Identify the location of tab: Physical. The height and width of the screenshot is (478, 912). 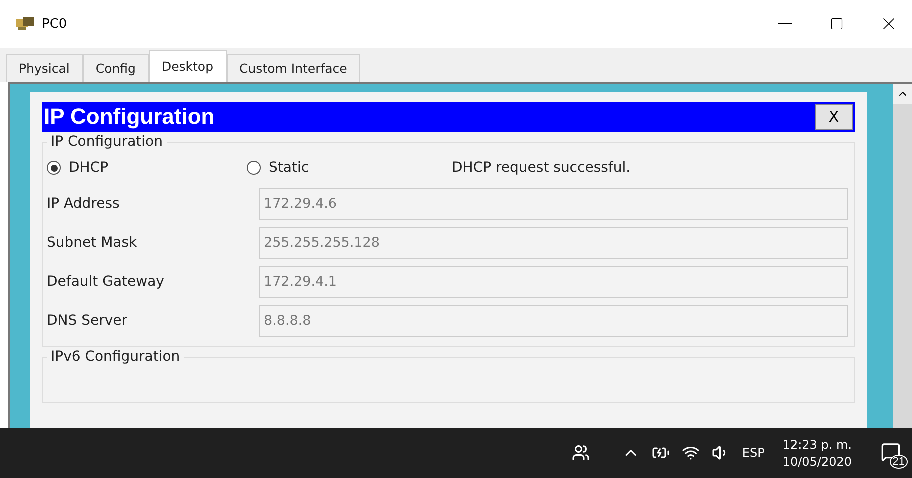
(44, 68).